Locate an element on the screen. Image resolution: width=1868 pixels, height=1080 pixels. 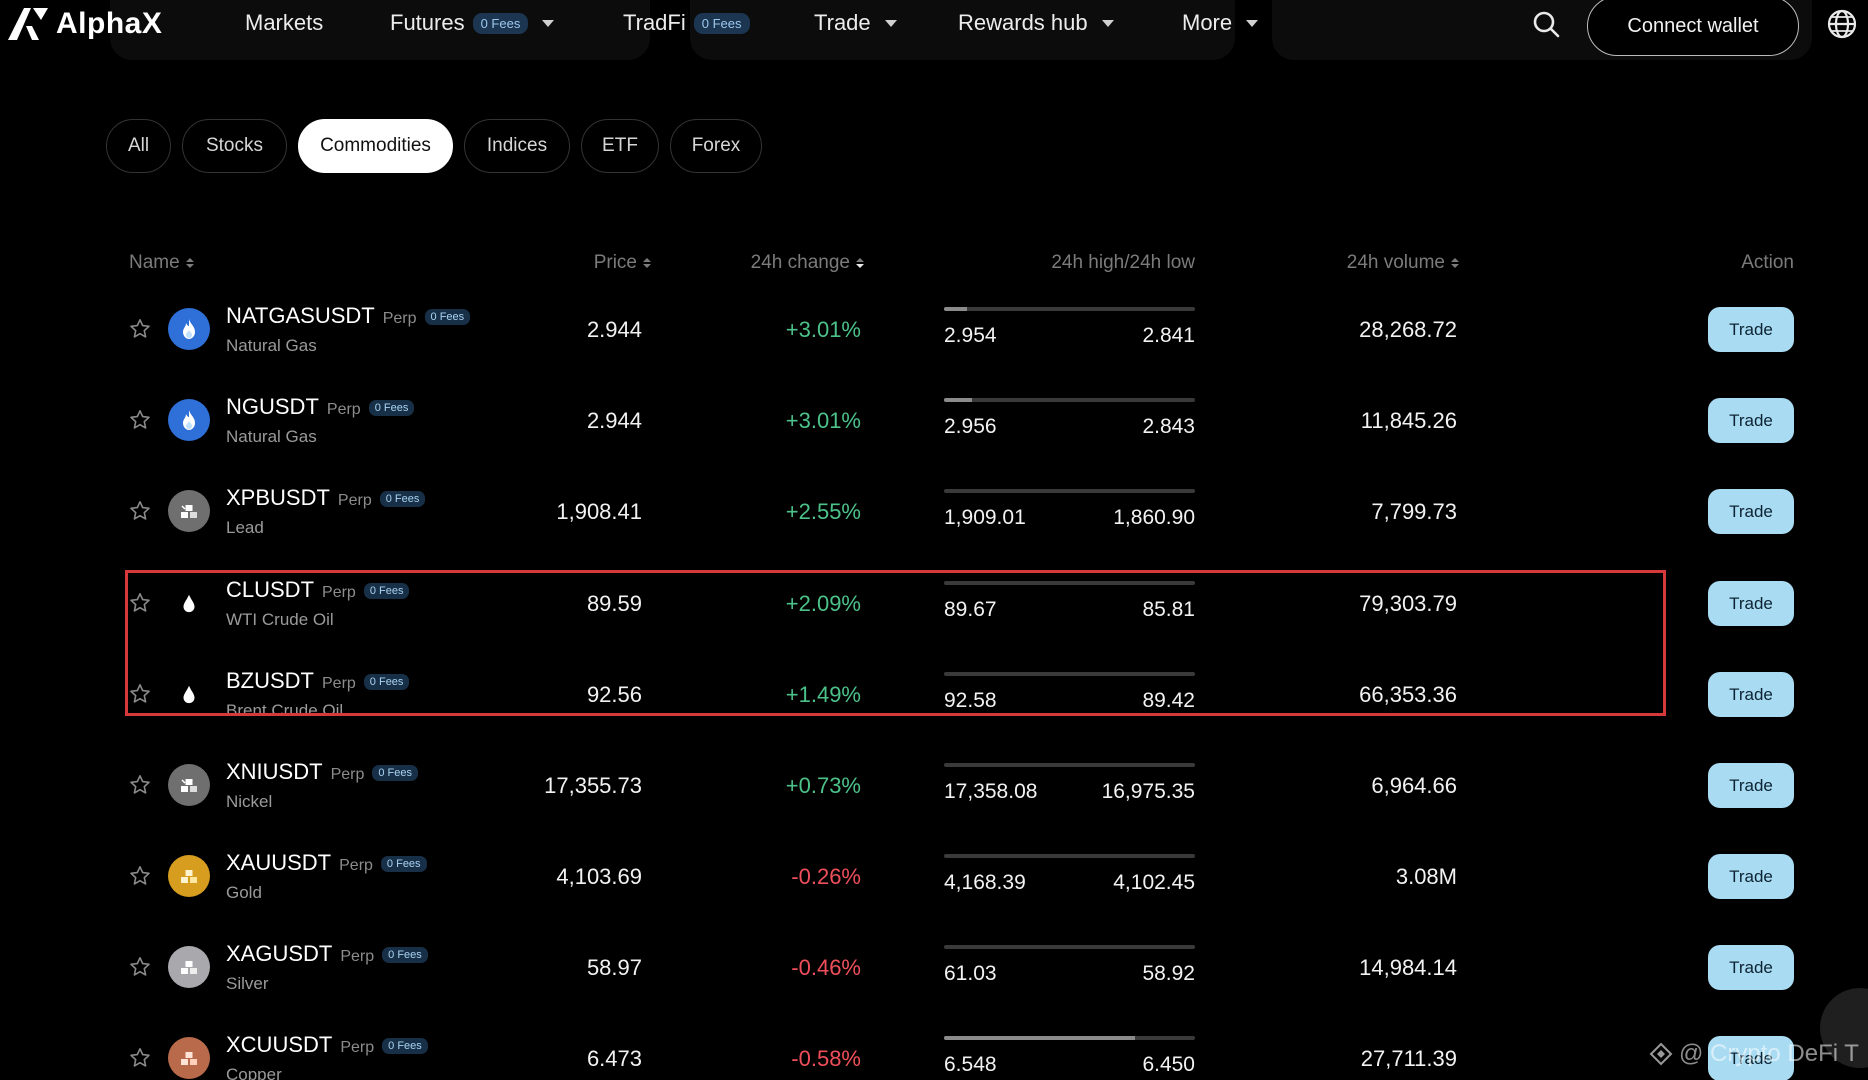
symbol-name: XCUUSDT is located at coordinates (279, 1045).